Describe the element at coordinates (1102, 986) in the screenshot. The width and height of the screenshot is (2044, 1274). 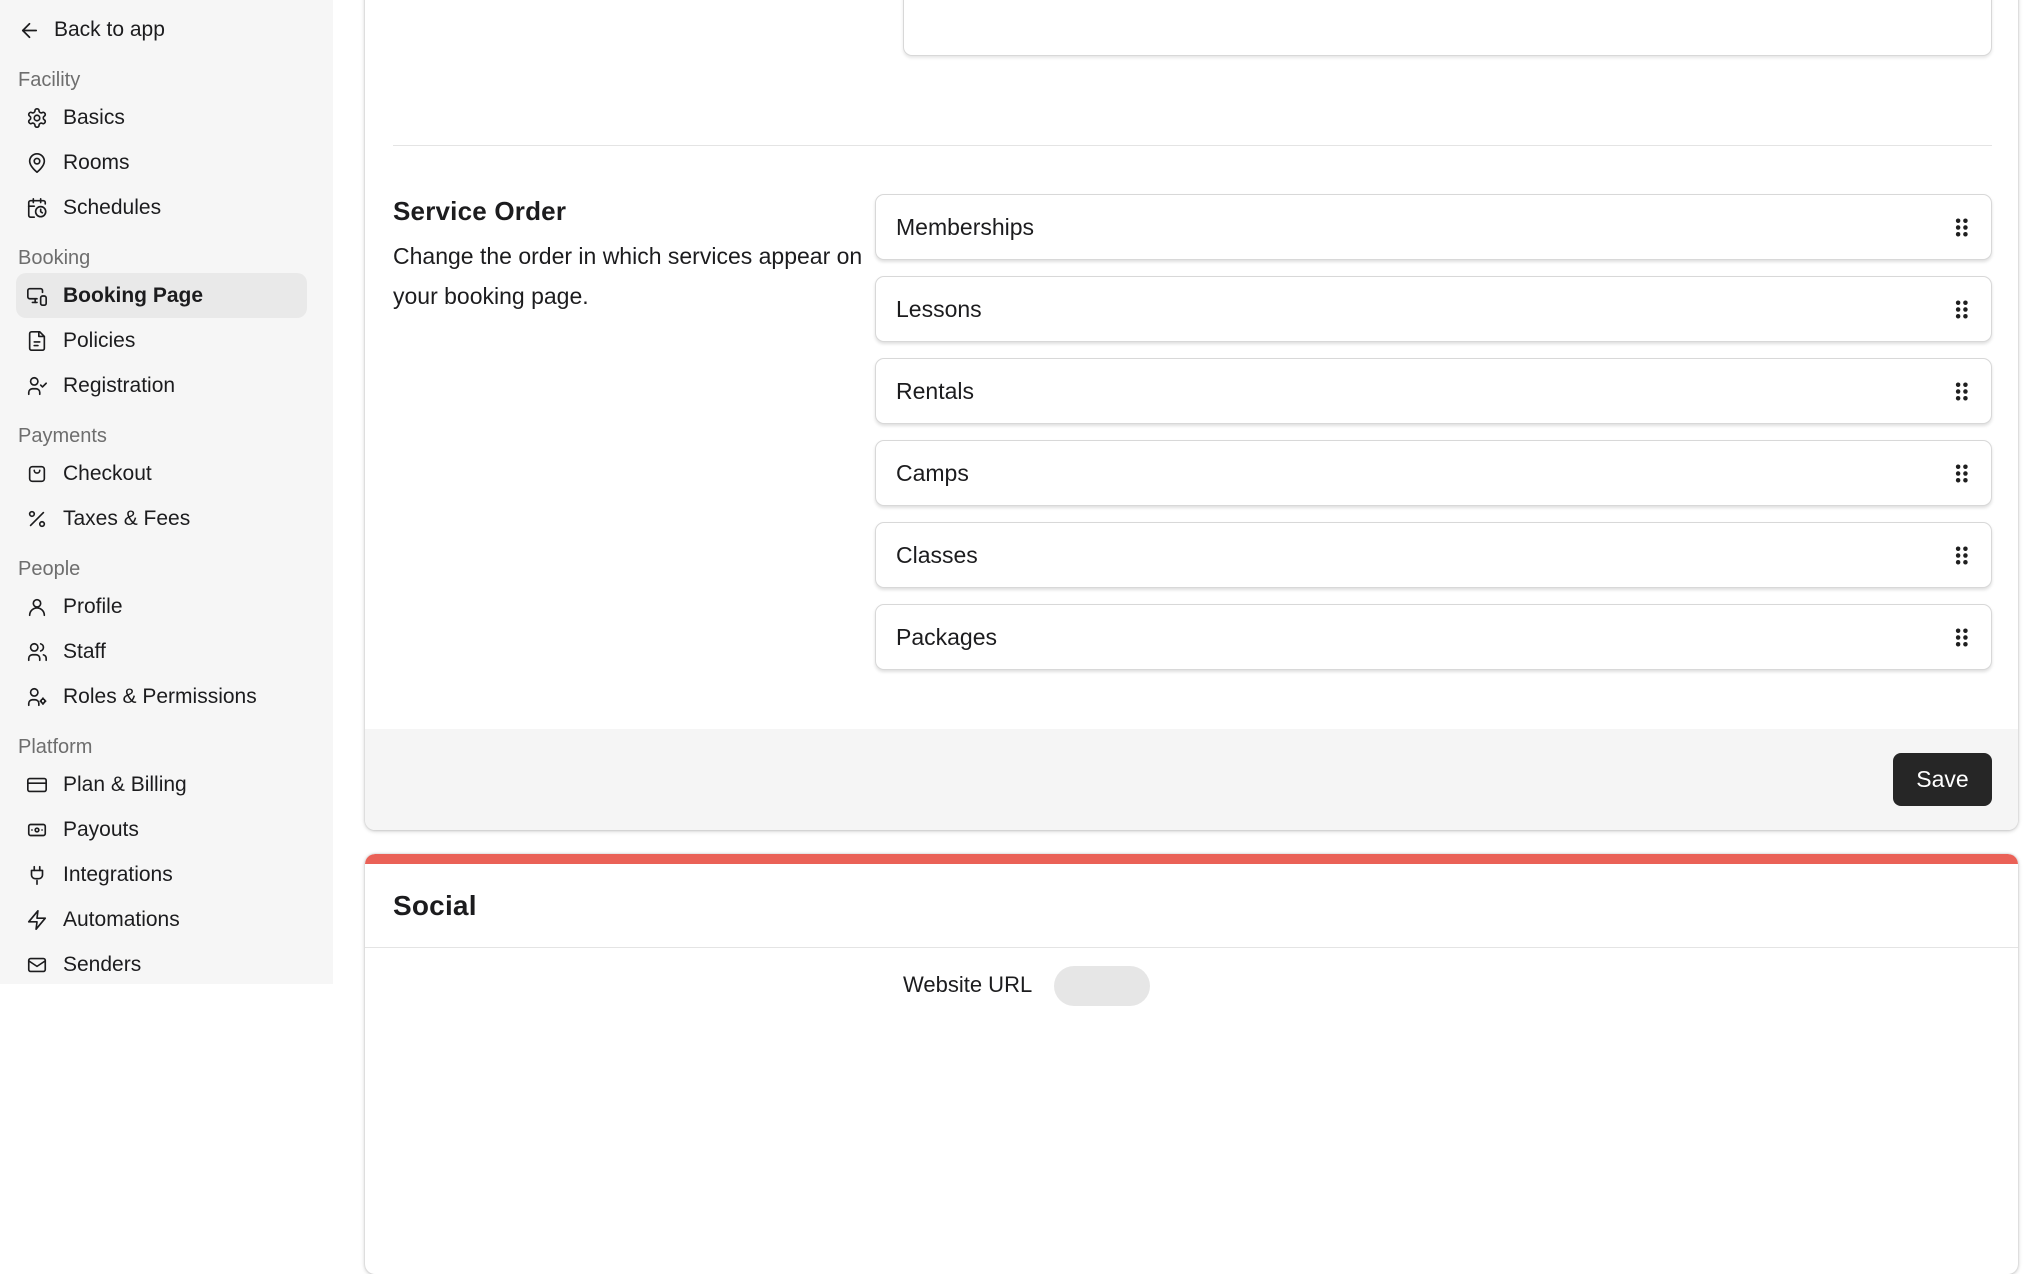
I see `website-url-badge` at that location.